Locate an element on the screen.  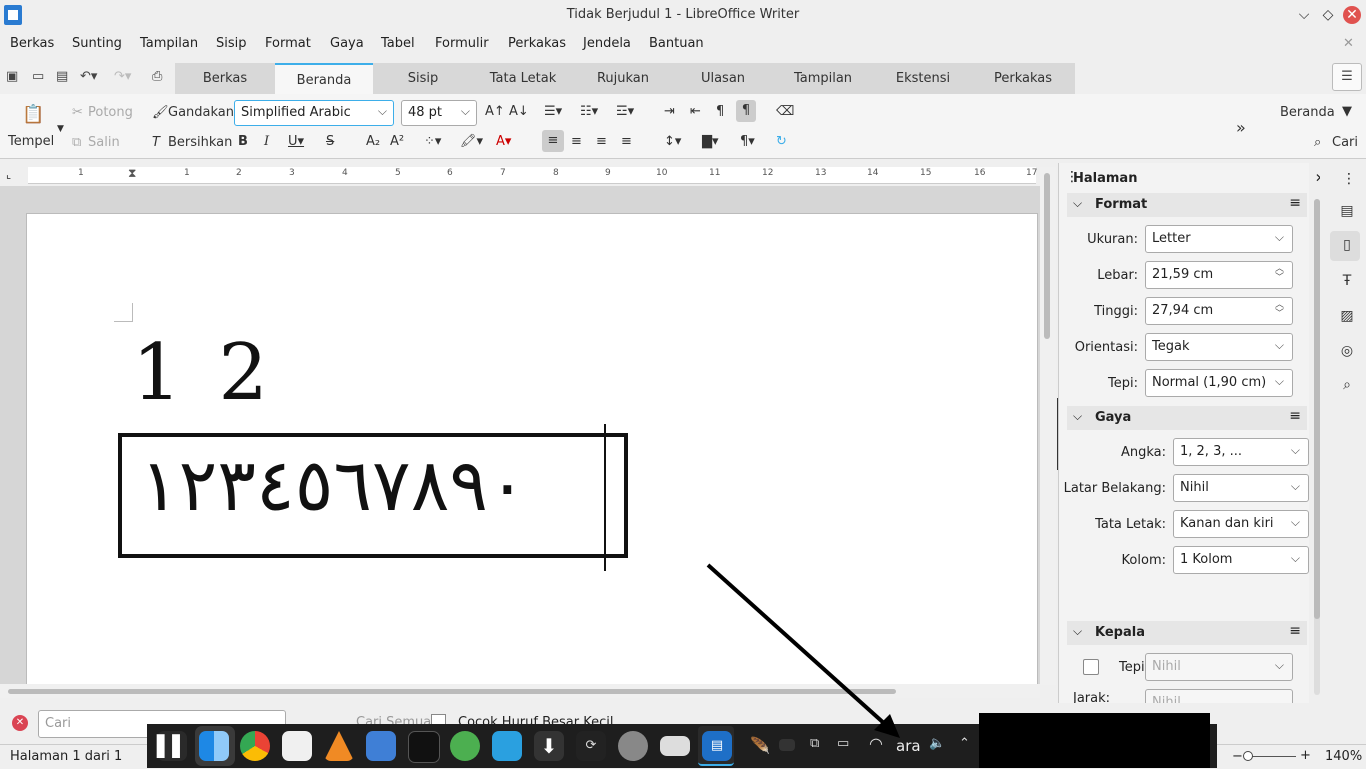
menu-perkakas: Perkakas is located at coordinates (537, 43).